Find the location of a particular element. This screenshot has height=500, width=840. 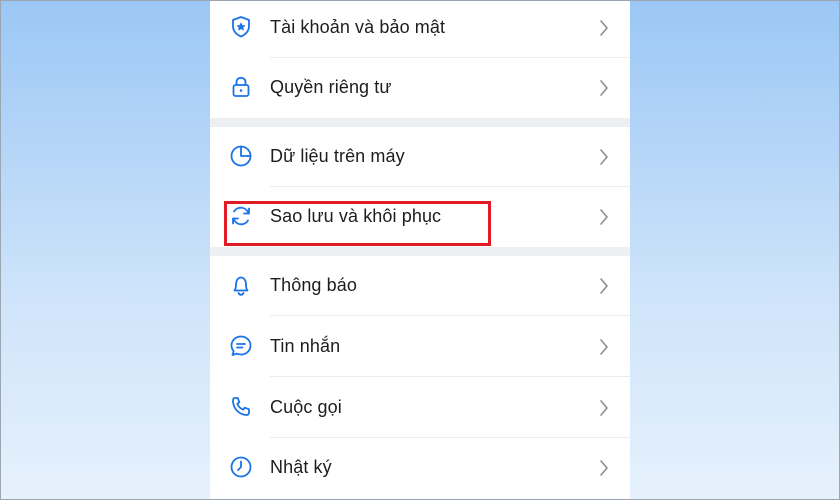

shield-star-icon is located at coordinates (241, 27).